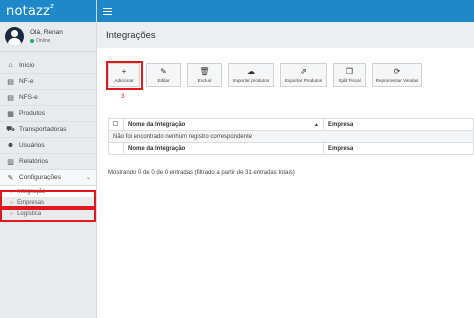 Image resolution: width=474 pixels, height=318 pixels. What do you see at coordinates (48, 146) in the screenshot?
I see `sidebar-item-usuarios: ☻ Usuários` at bounding box center [48, 146].